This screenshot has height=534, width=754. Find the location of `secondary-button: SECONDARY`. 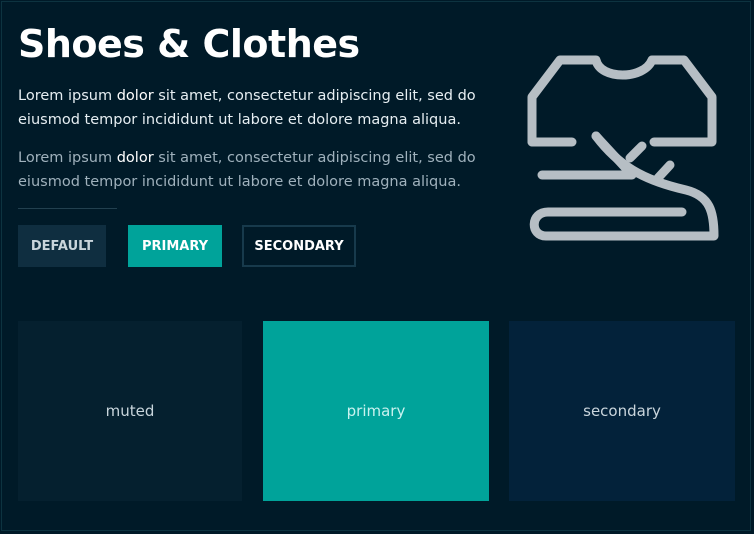

secondary-button: SECONDARY is located at coordinates (299, 246).